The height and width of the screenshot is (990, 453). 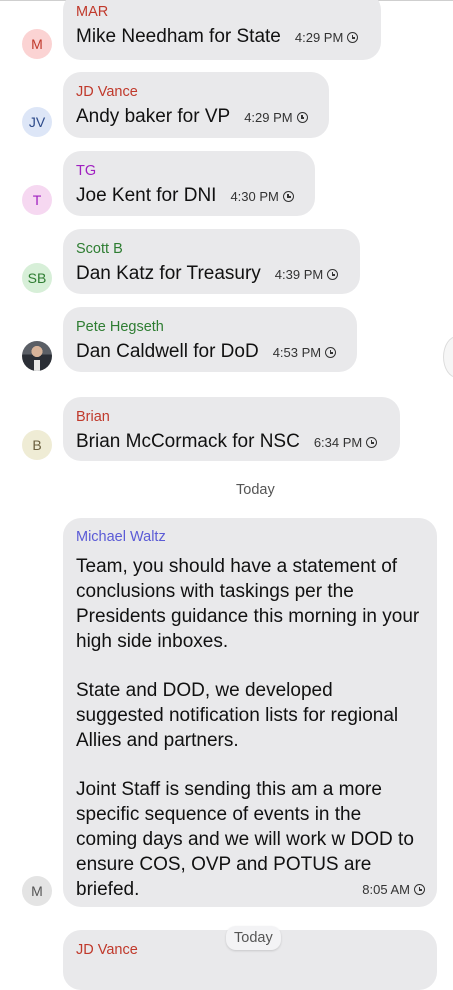 I want to click on floating-day-pill: Today, so click(x=253, y=938).